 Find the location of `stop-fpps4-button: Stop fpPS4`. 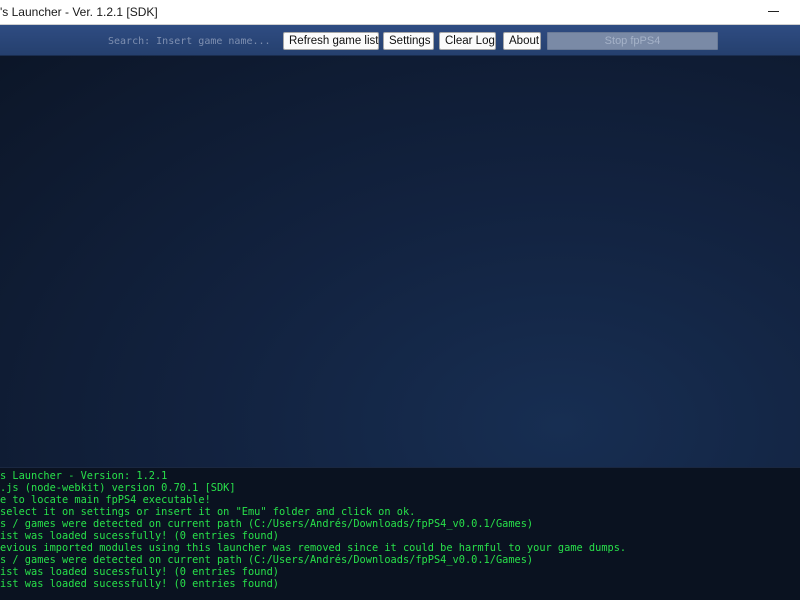

stop-fpps4-button: Stop fpPS4 is located at coordinates (632, 41).